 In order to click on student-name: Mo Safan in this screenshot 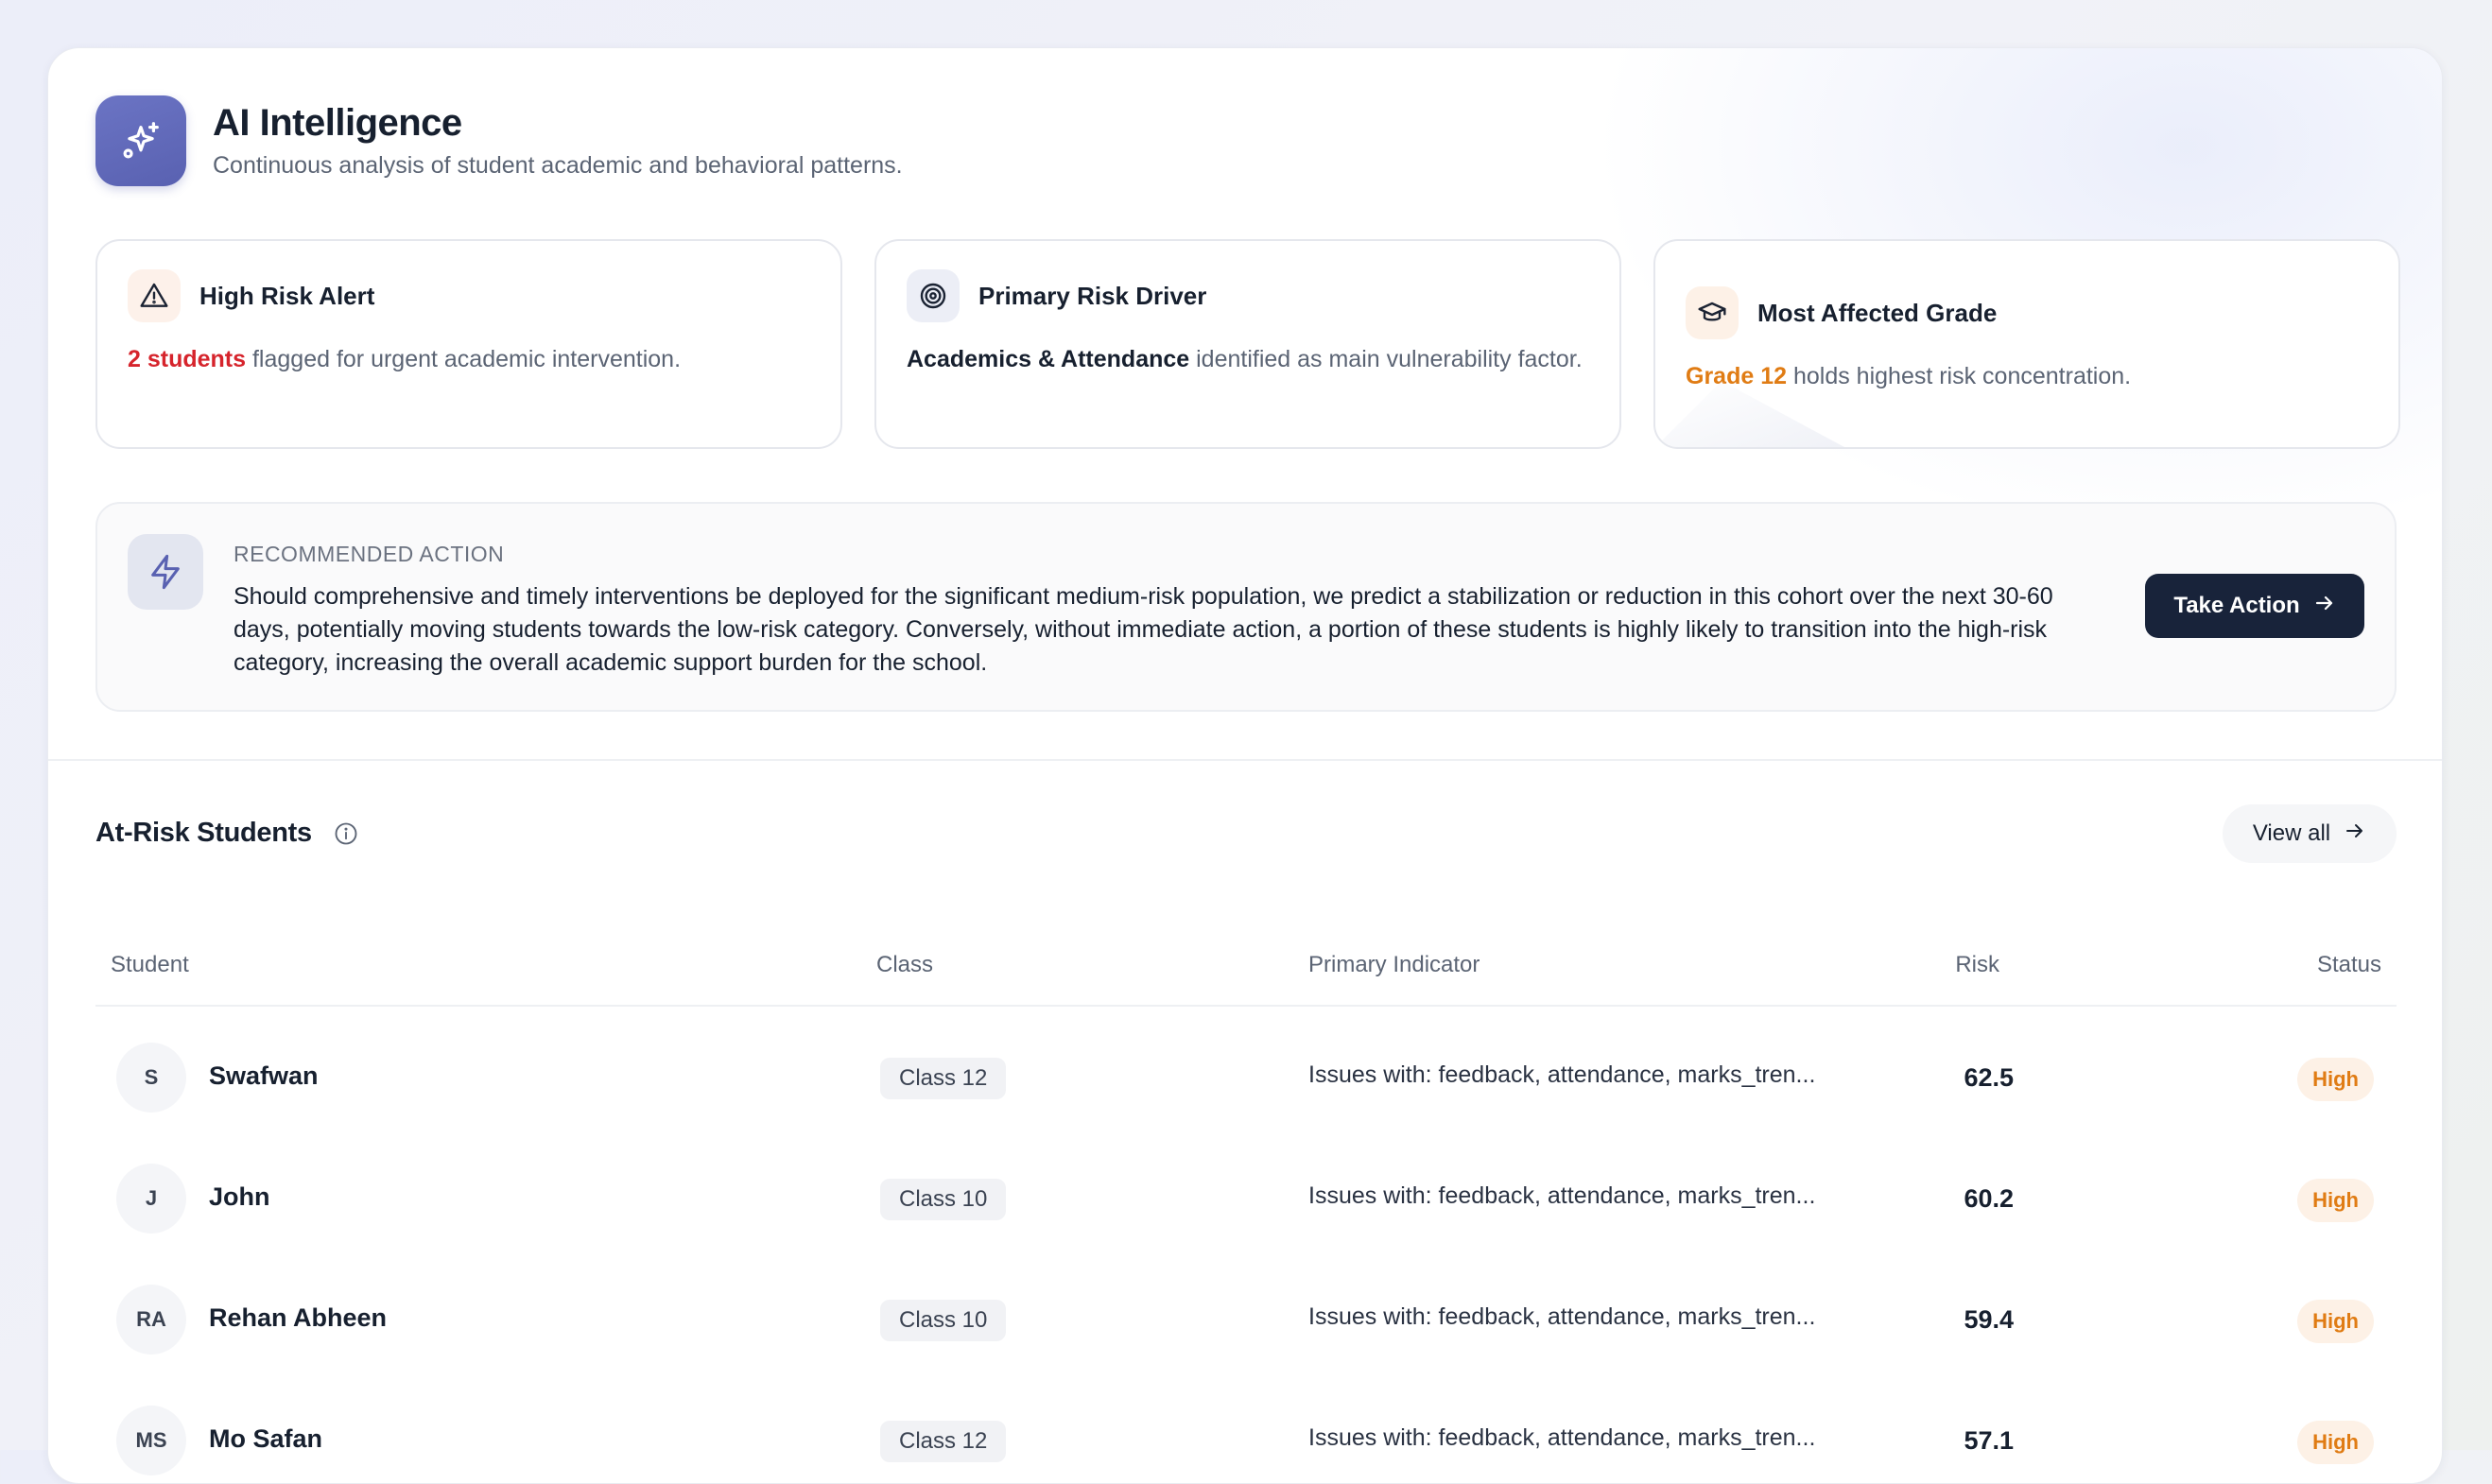, I will do `click(266, 1438)`.